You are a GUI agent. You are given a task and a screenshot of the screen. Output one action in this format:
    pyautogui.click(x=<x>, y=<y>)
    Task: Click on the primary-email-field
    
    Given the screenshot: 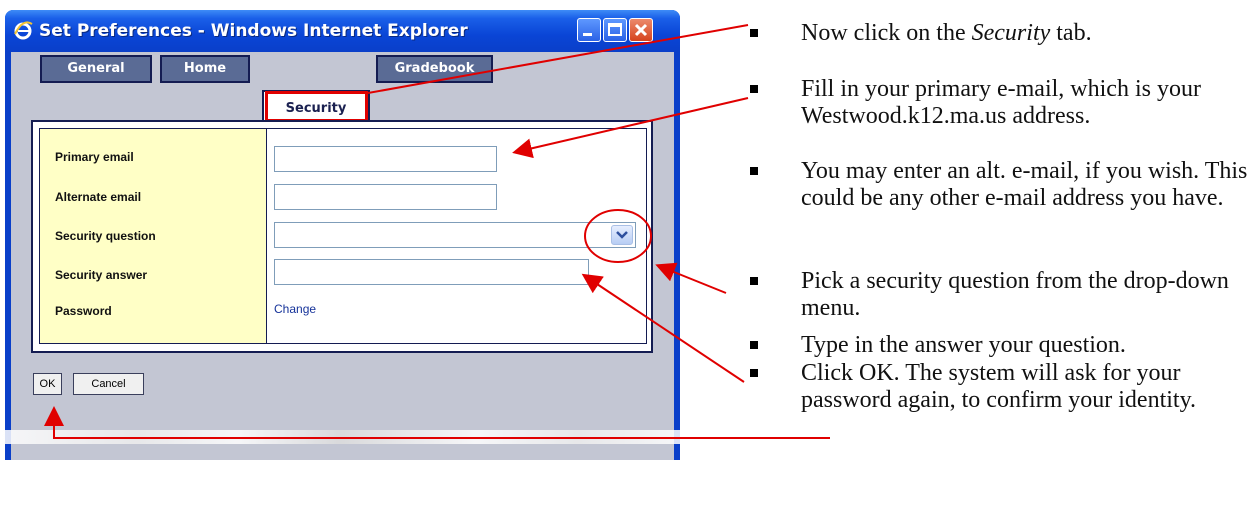 What is the action you would take?
    pyautogui.click(x=385, y=159)
    